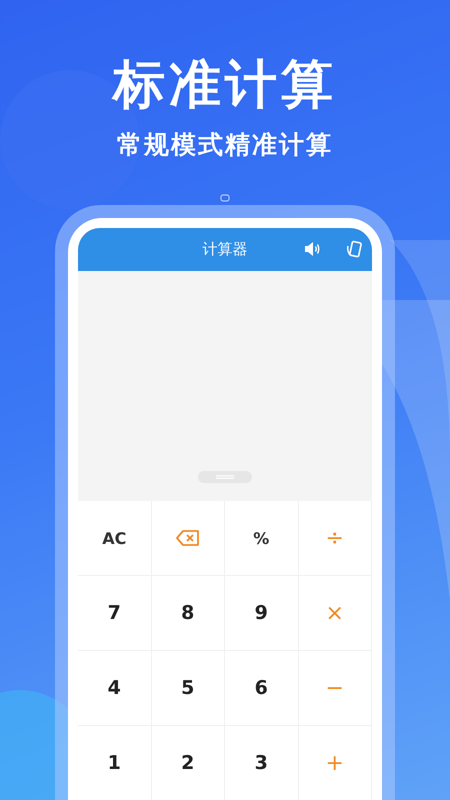 The image size is (450, 800). Describe the element at coordinates (355, 249) in the screenshot. I see `phone-rotate-icon` at that location.